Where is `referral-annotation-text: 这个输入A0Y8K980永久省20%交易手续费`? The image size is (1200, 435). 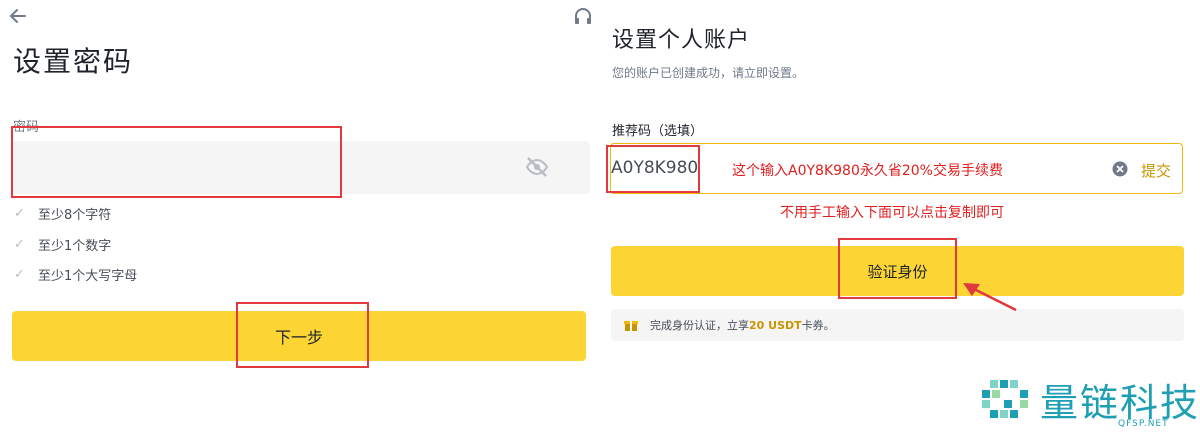
referral-annotation-text: 这个输入A0Y8K980永久省20%交易手续费 is located at coordinates (867, 171).